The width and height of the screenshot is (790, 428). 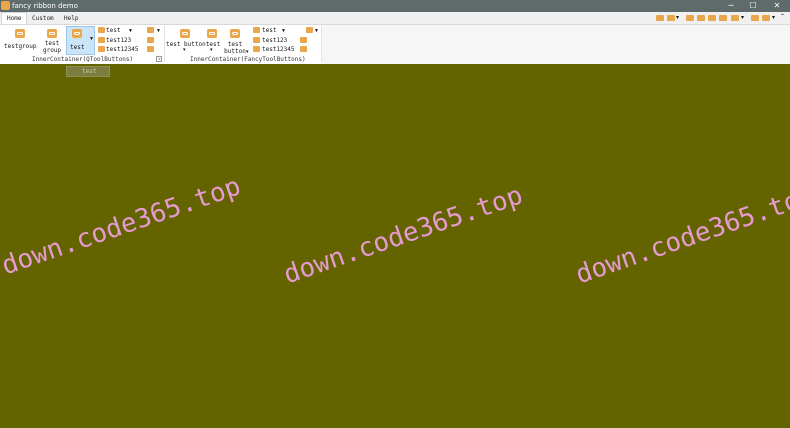 I want to click on minimize-button: ─, so click(x=731, y=6).